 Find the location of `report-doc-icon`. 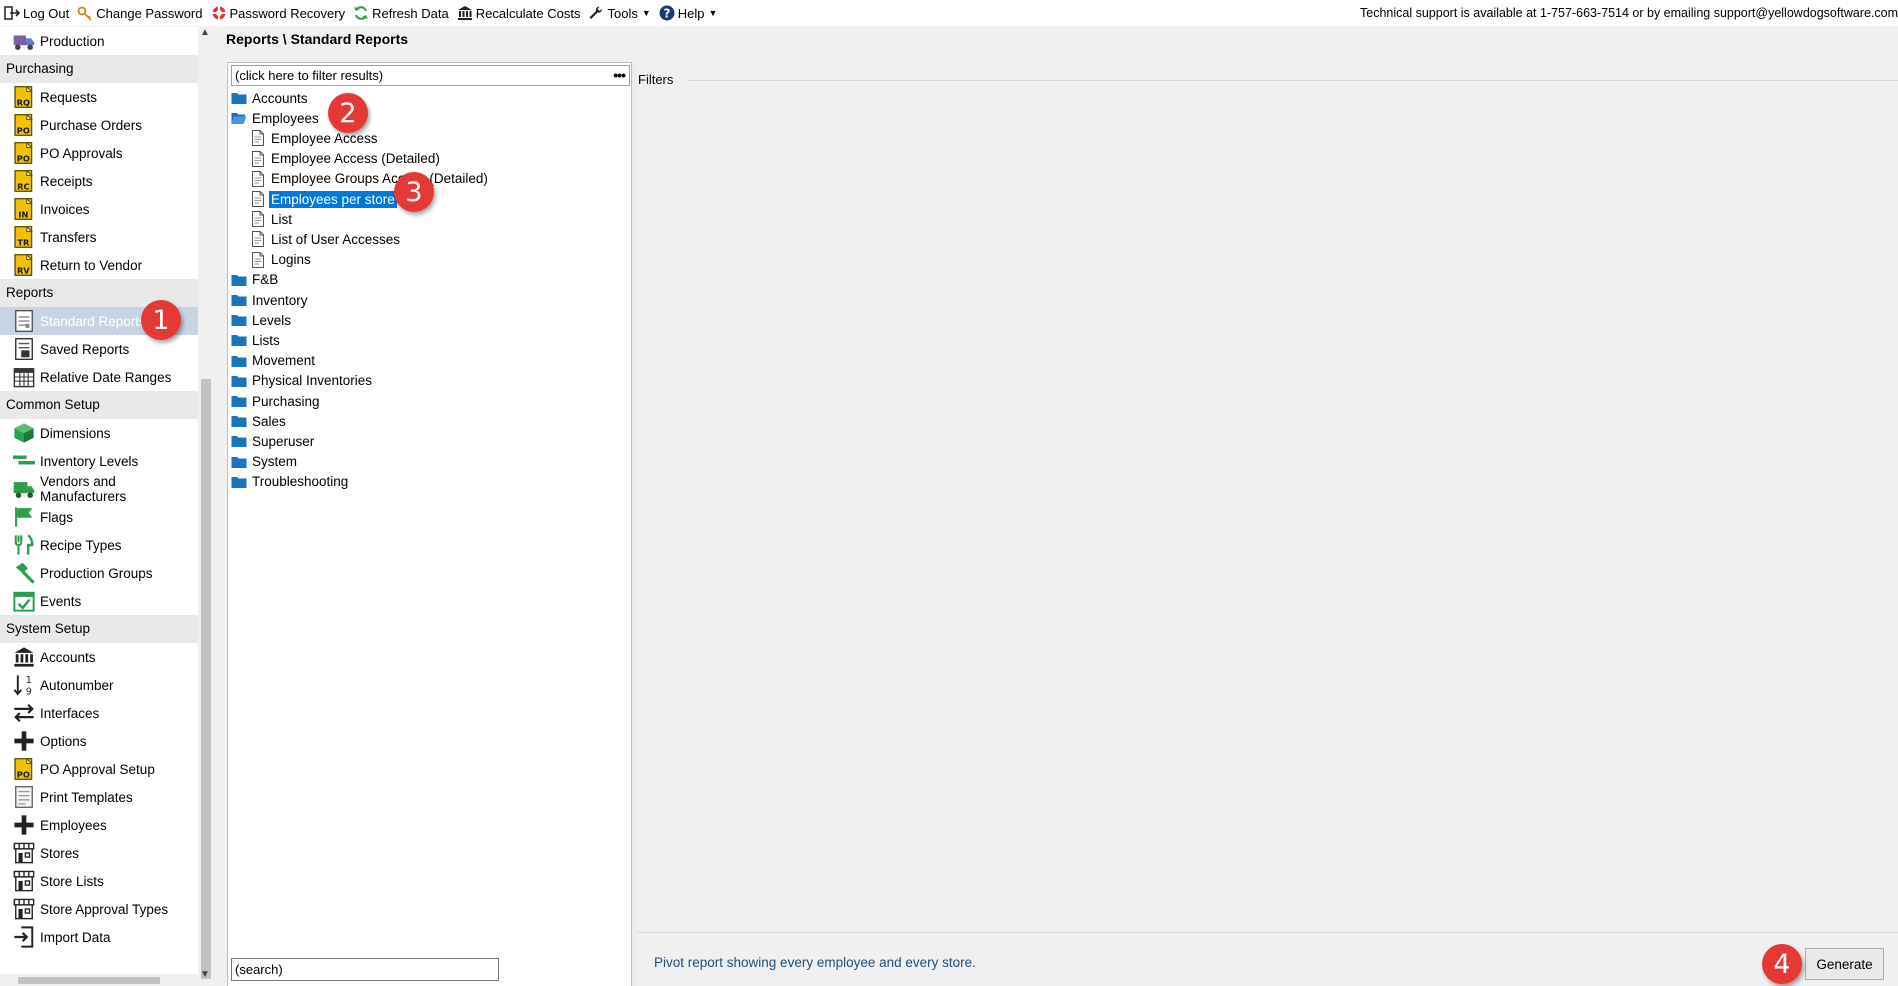

report-doc-icon is located at coordinates (259, 239).